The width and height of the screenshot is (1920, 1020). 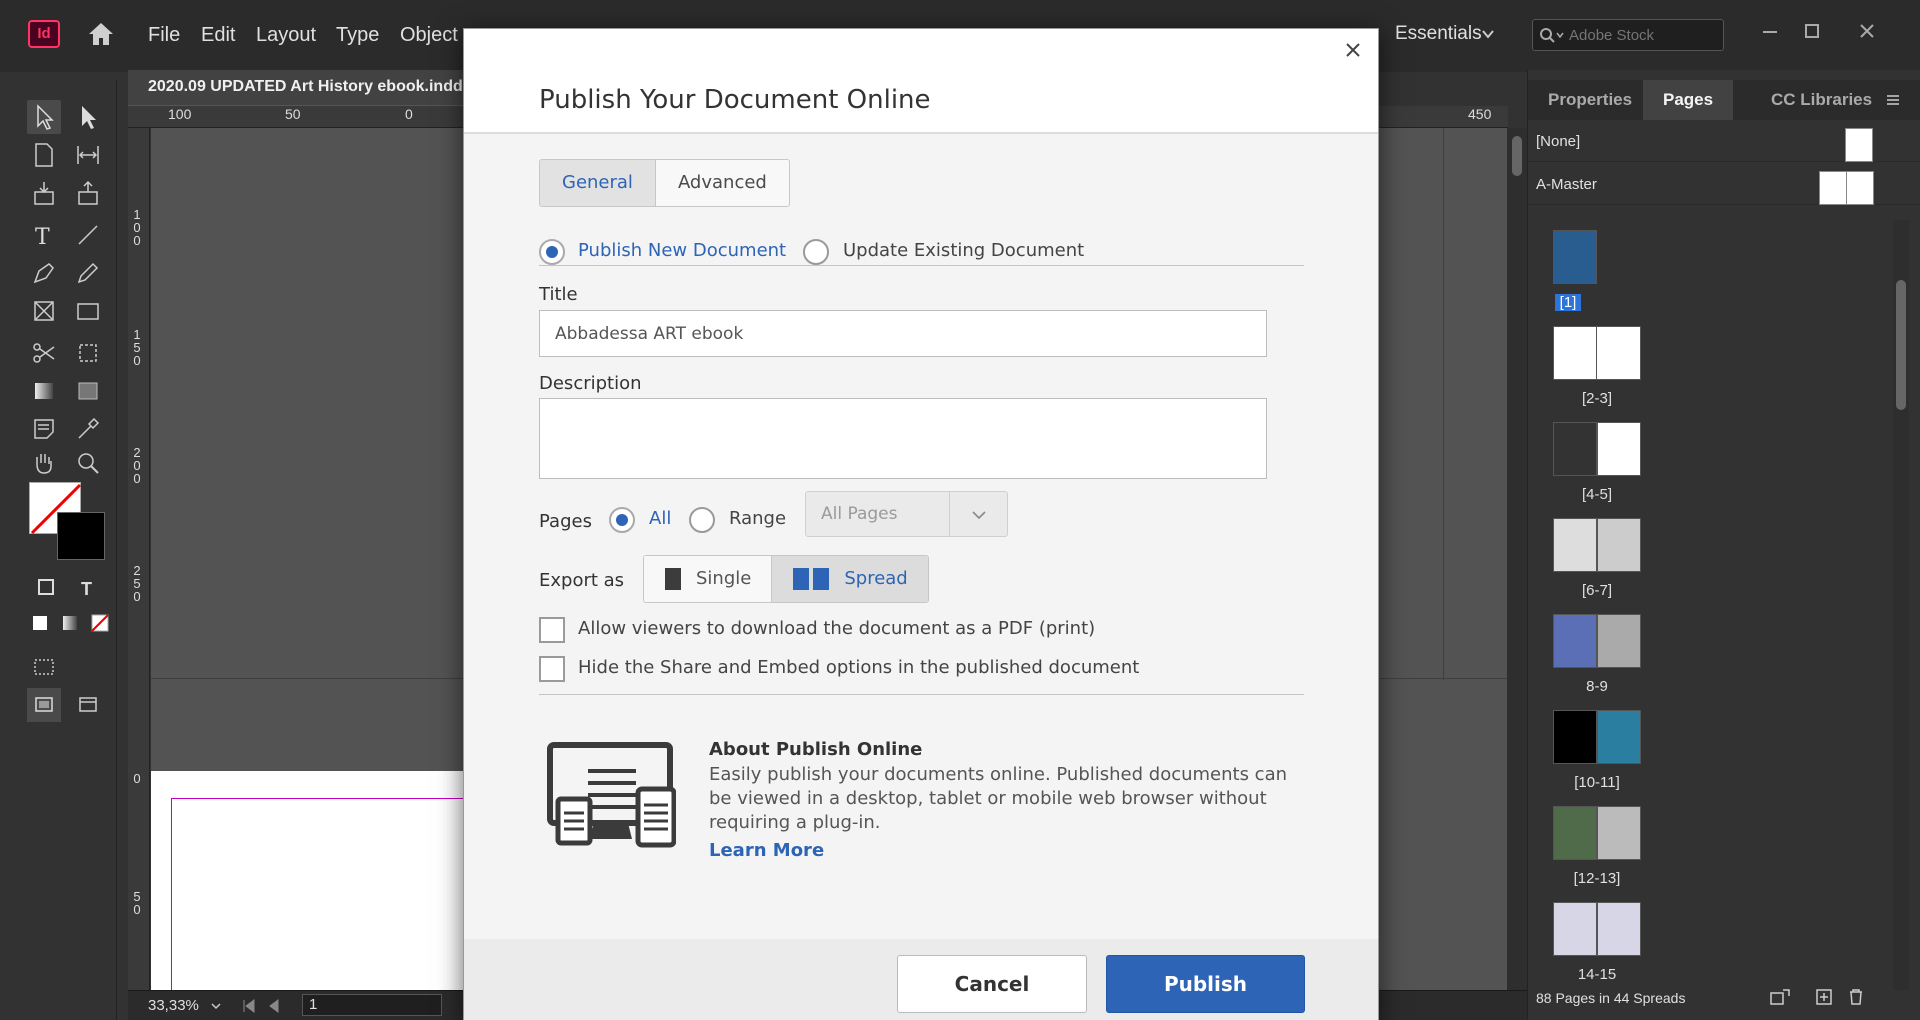 What do you see at coordinates (88, 587) in the screenshot?
I see `formatting-affects-text-icon: T` at bounding box center [88, 587].